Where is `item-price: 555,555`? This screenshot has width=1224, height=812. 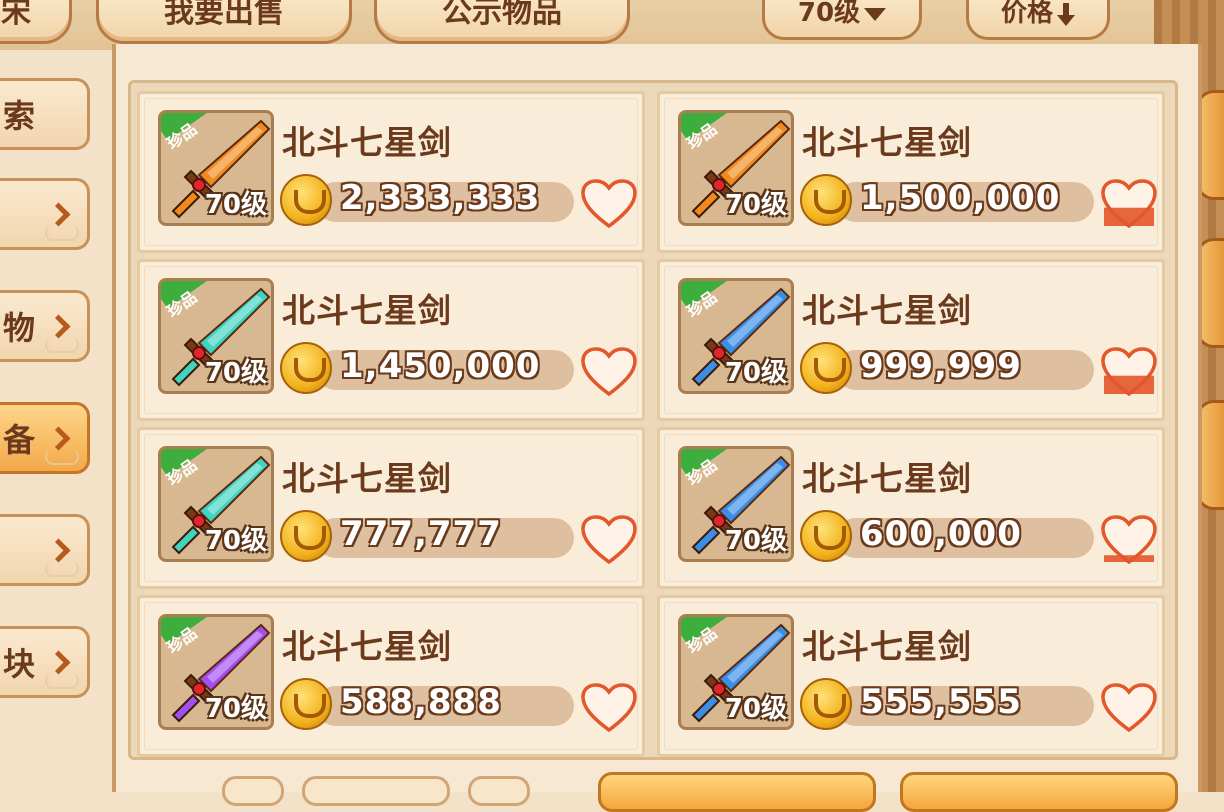 item-price: 555,555 is located at coordinates (941, 702).